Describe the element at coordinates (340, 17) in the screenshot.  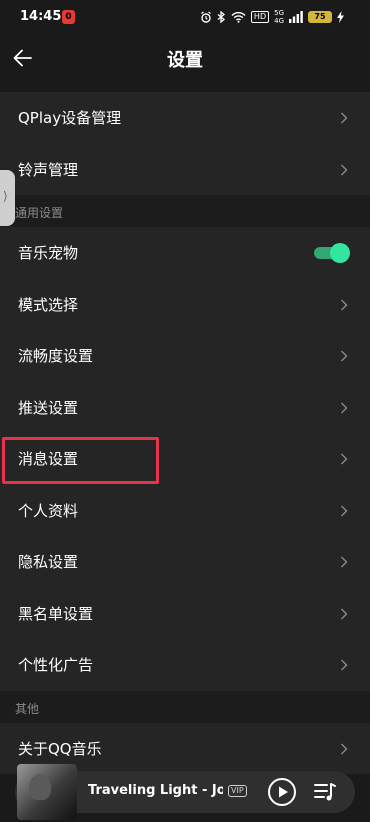
I see `charging-icon` at that location.